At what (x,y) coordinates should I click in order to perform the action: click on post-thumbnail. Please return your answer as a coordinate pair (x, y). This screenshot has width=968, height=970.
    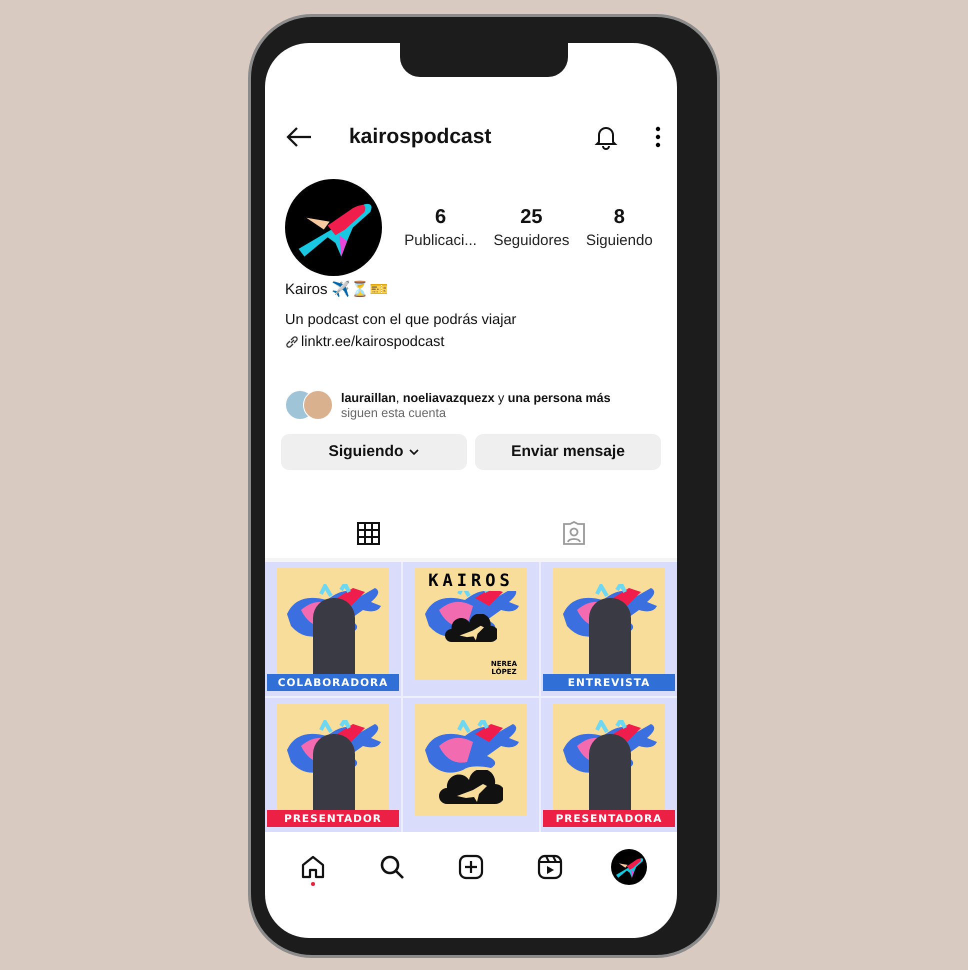
    Looking at the image, I should click on (471, 765).